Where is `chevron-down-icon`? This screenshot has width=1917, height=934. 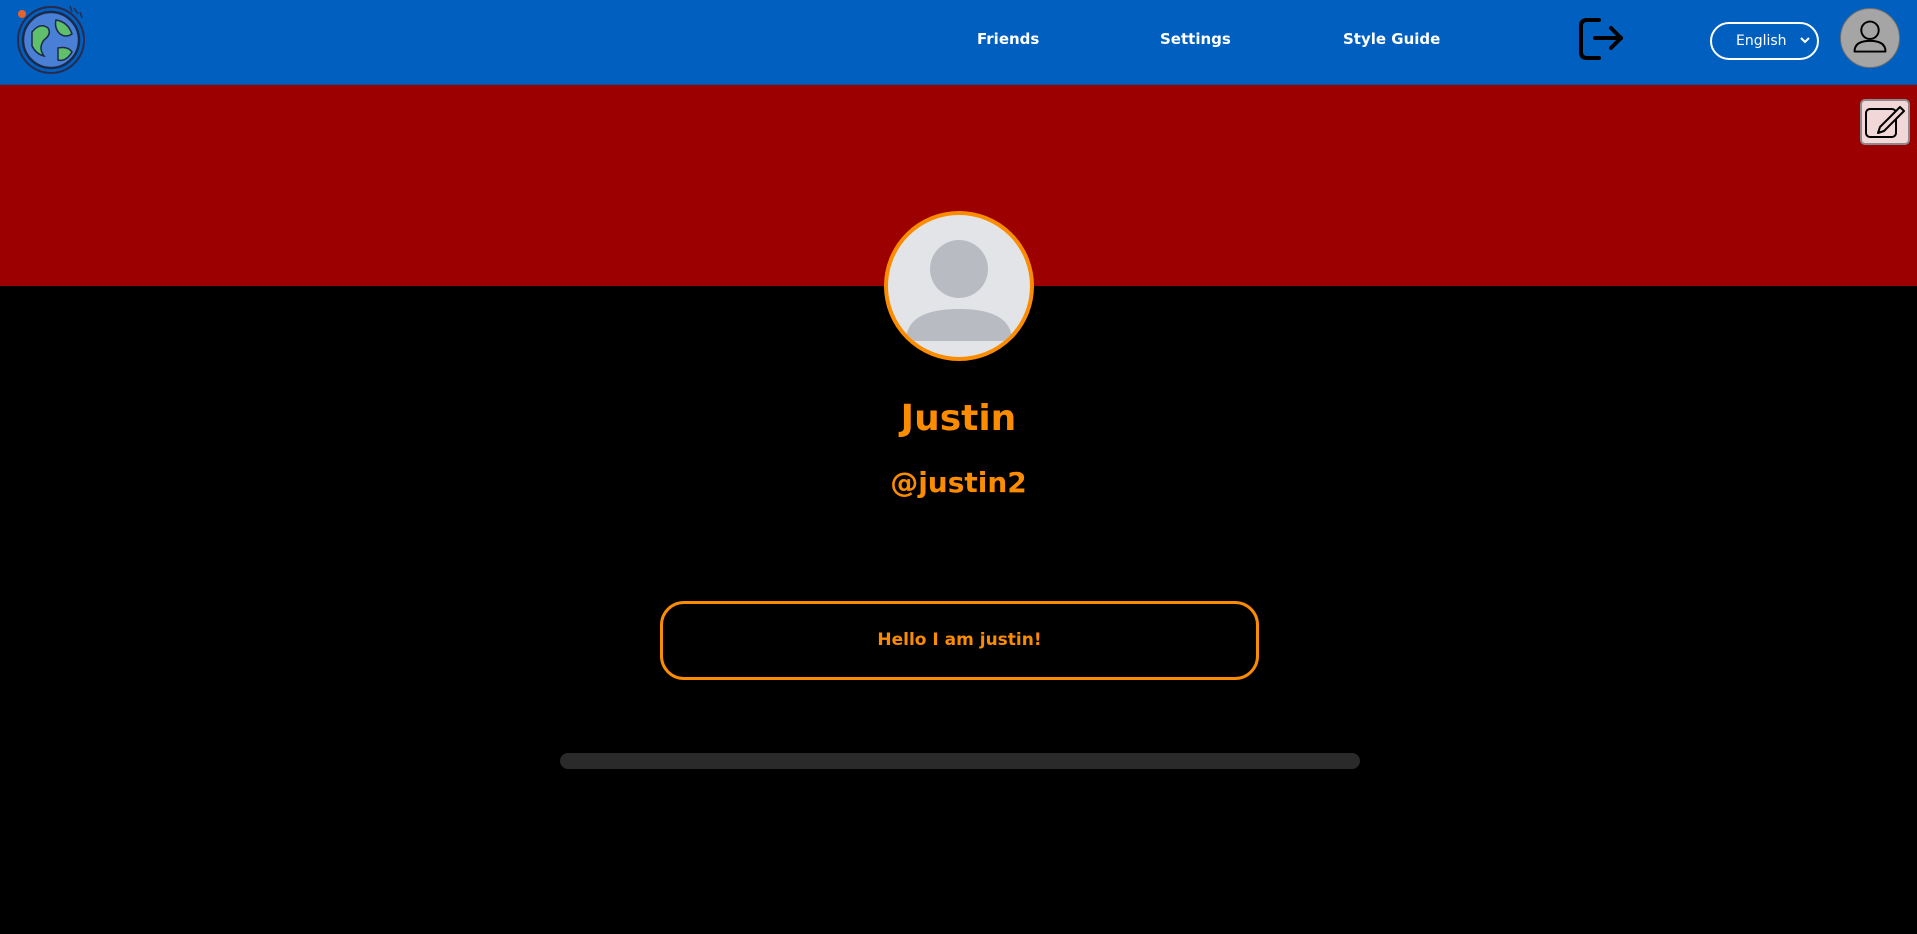
chevron-down-icon is located at coordinates (1805, 40).